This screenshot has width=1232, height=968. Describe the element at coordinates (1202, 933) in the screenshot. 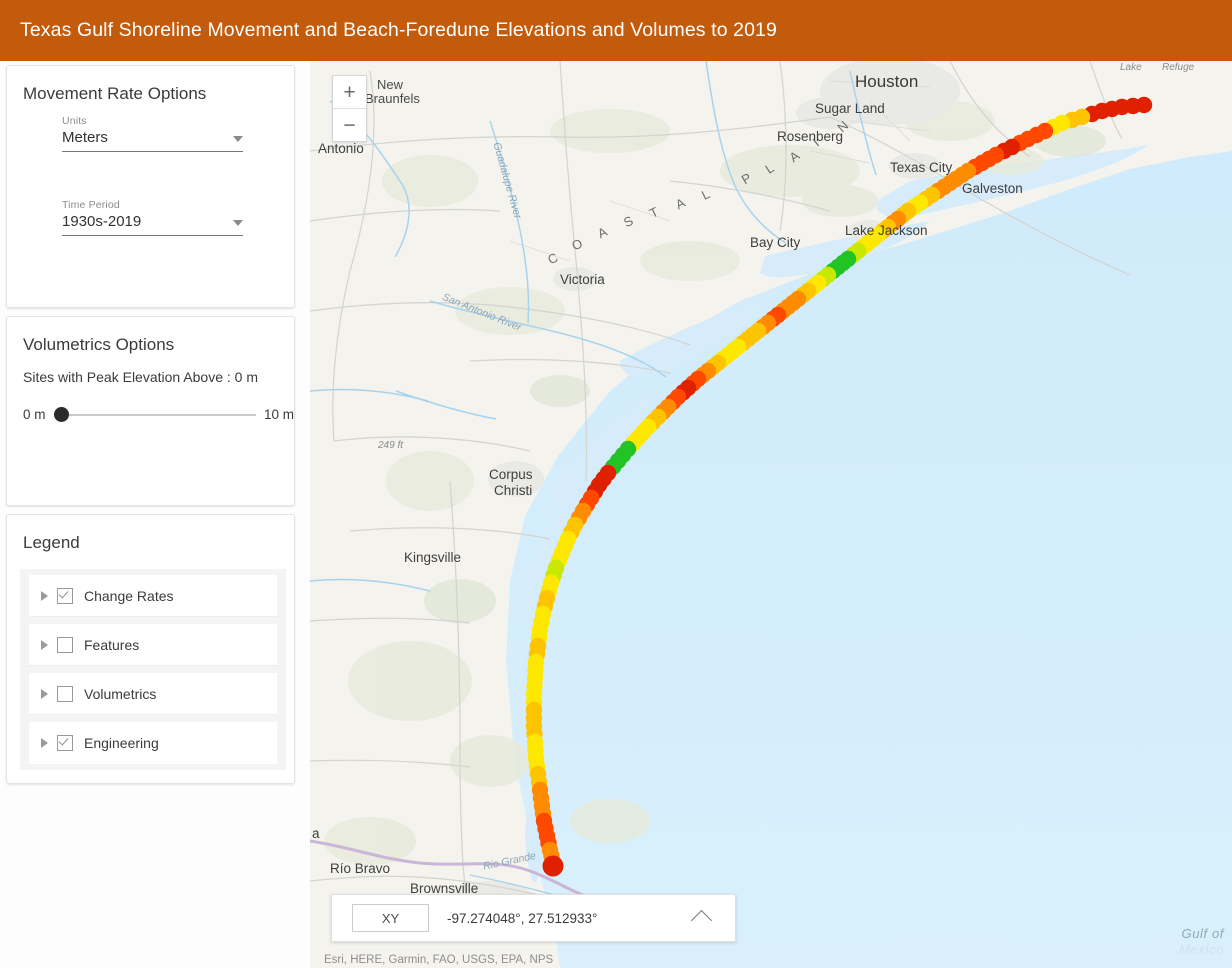

I see `gulf-label-line1: Gulf of` at that location.